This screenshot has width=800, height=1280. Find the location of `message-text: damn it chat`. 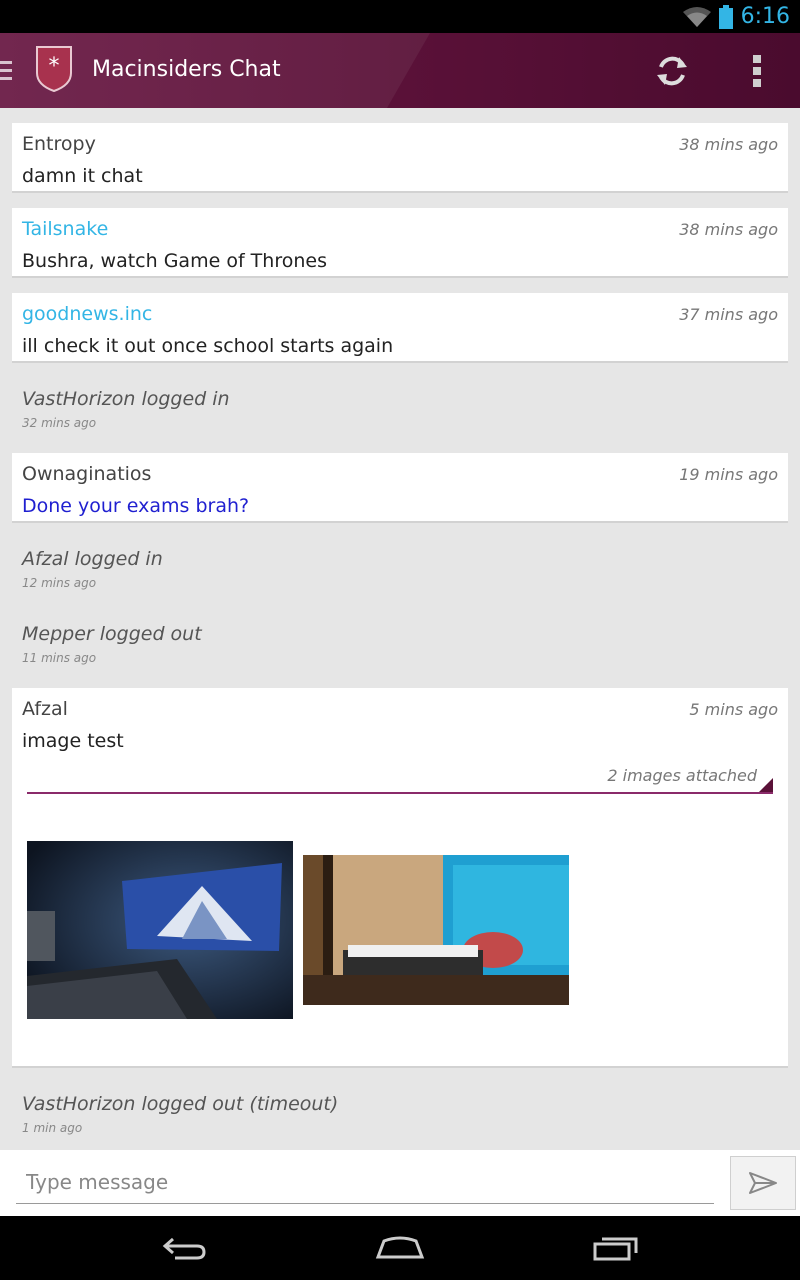

message-text: damn it chat is located at coordinates (82, 176).